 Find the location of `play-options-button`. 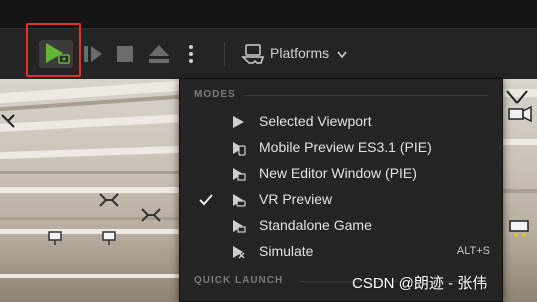

play-options-button is located at coordinates (93, 54).